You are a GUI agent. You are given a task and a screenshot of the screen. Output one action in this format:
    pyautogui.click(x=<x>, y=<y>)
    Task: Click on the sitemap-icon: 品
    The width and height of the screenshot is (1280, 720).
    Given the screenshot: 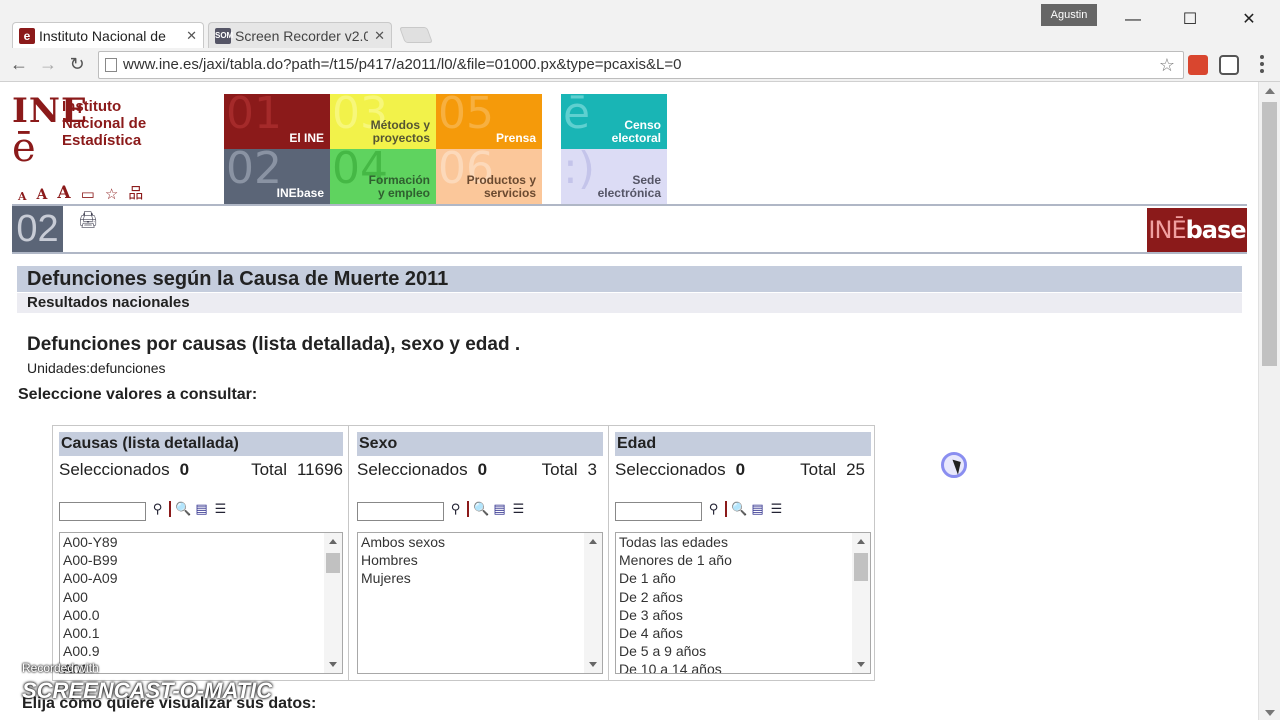 What is the action you would take?
    pyautogui.click(x=135, y=192)
    